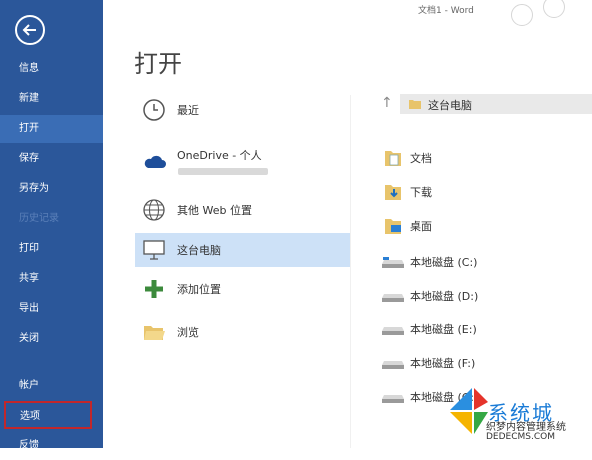 The image size is (592, 460). Describe the element at coordinates (554, 9) in the screenshot. I see `frown-icon` at that location.